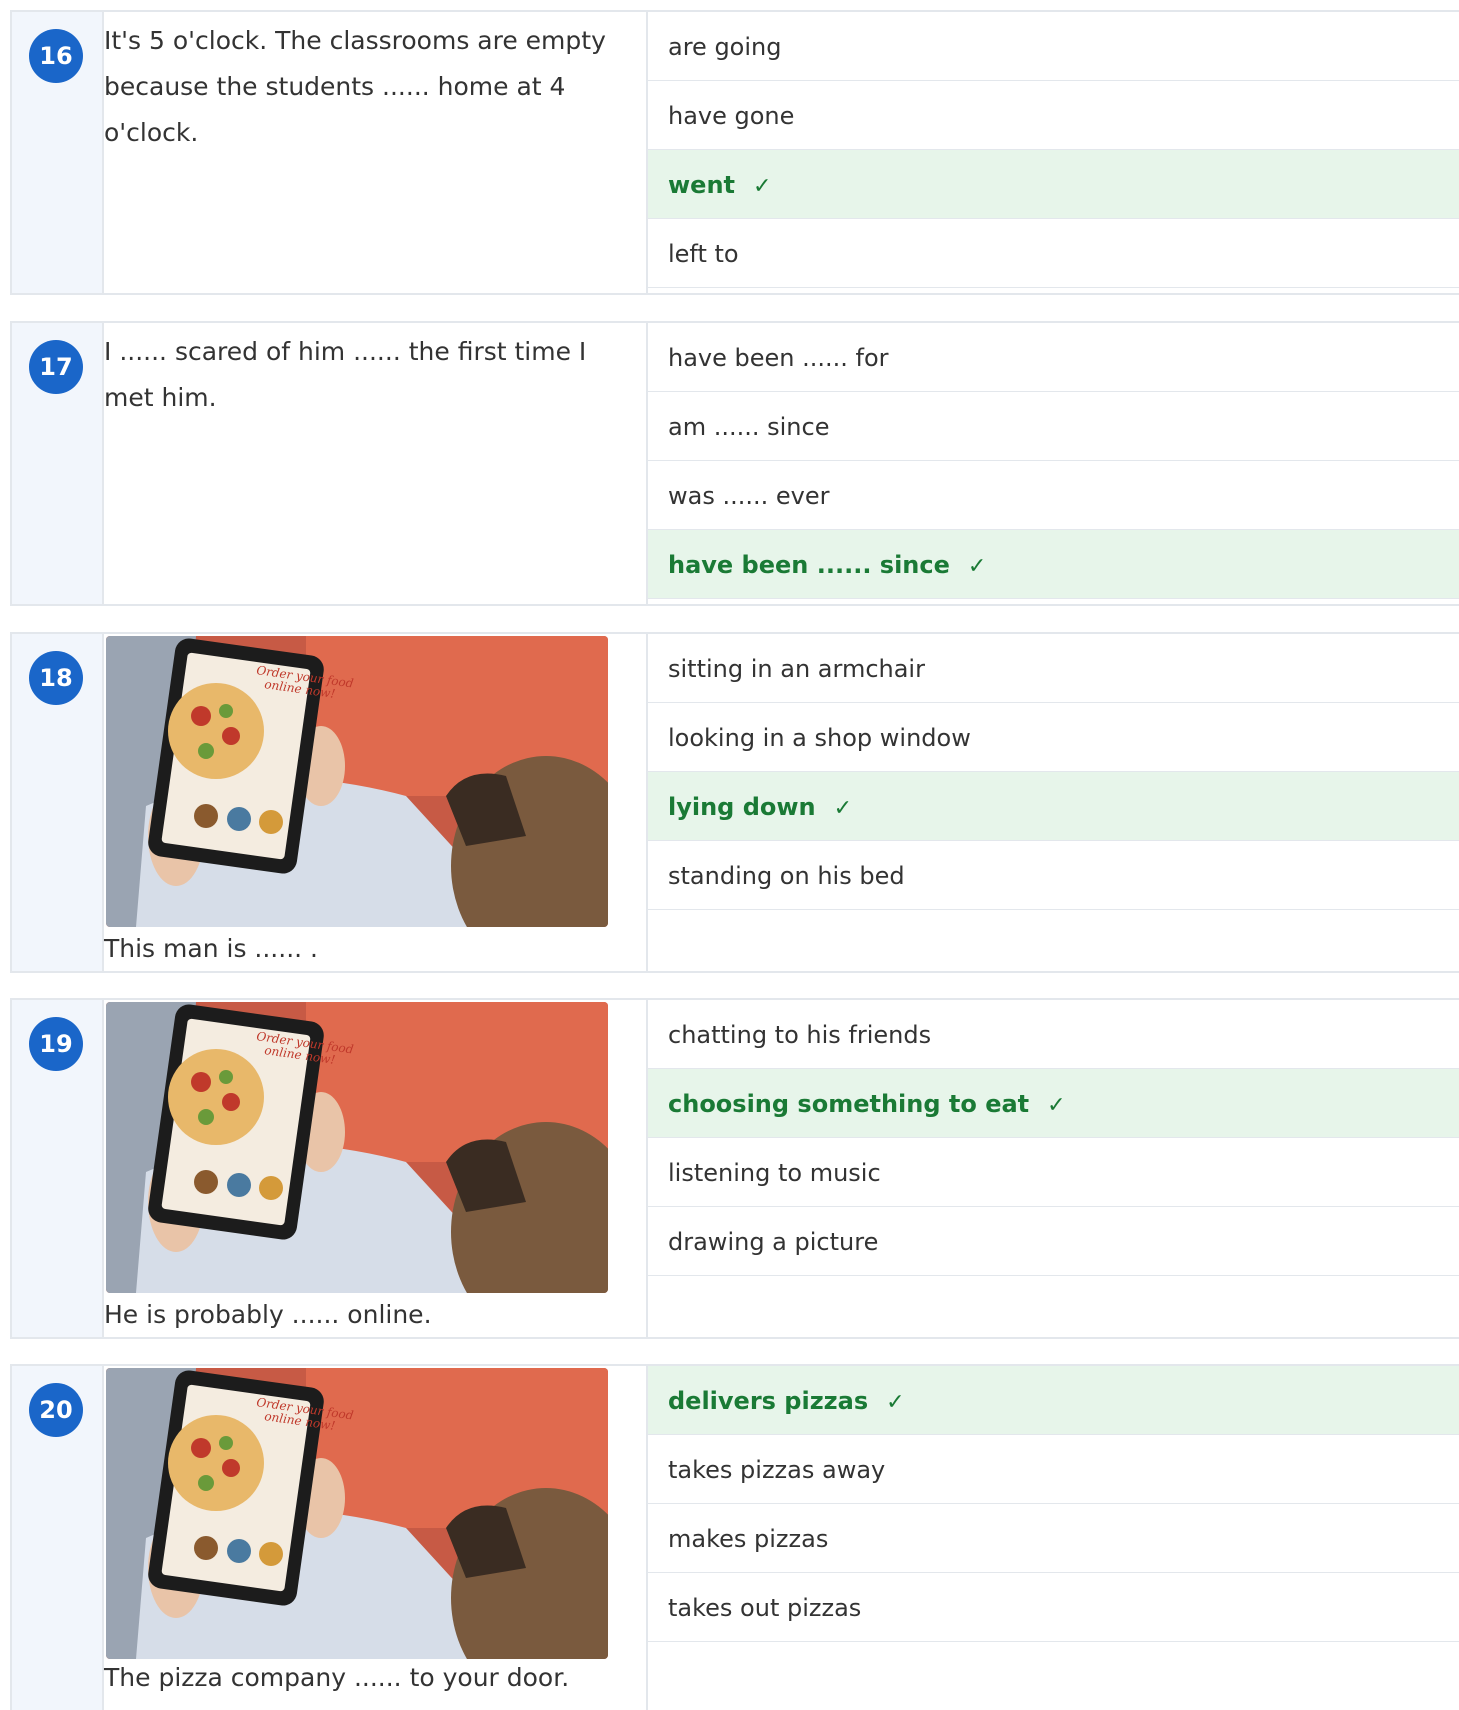  Describe the element at coordinates (1053, 357) in the screenshot. I see `answer-option: have been ...... for` at that location.